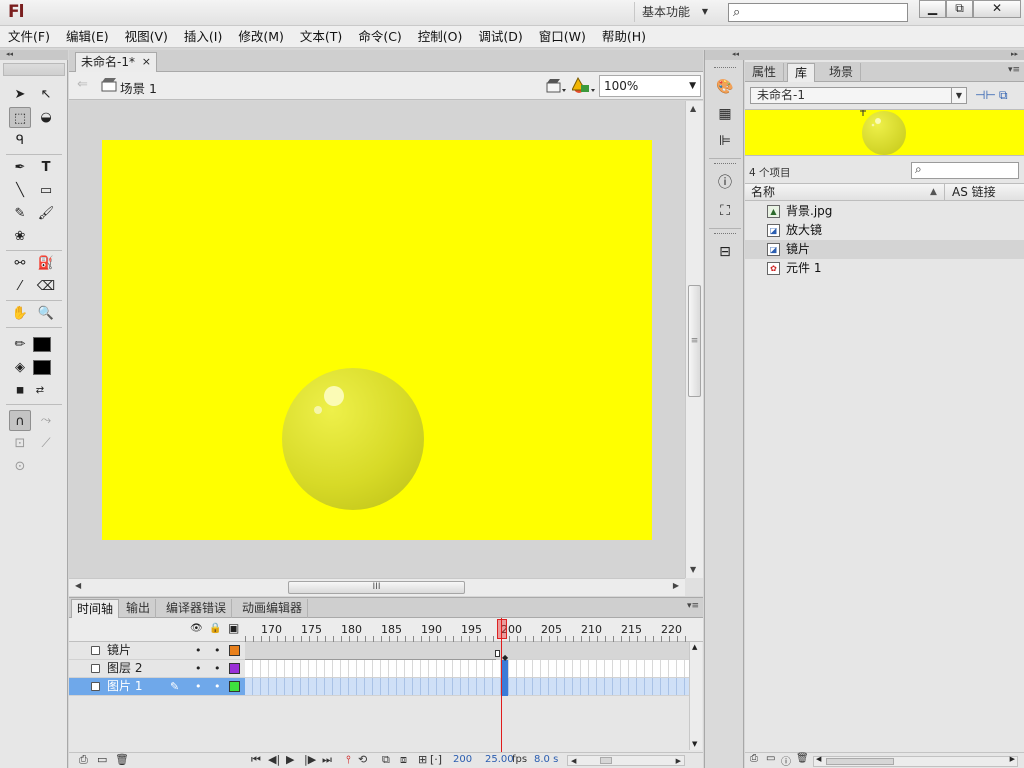 The width and height of the screenshot is (1024, 768). I want to click on layer-row-selected: 图片 1 ✎ • •, so click(157, 687).